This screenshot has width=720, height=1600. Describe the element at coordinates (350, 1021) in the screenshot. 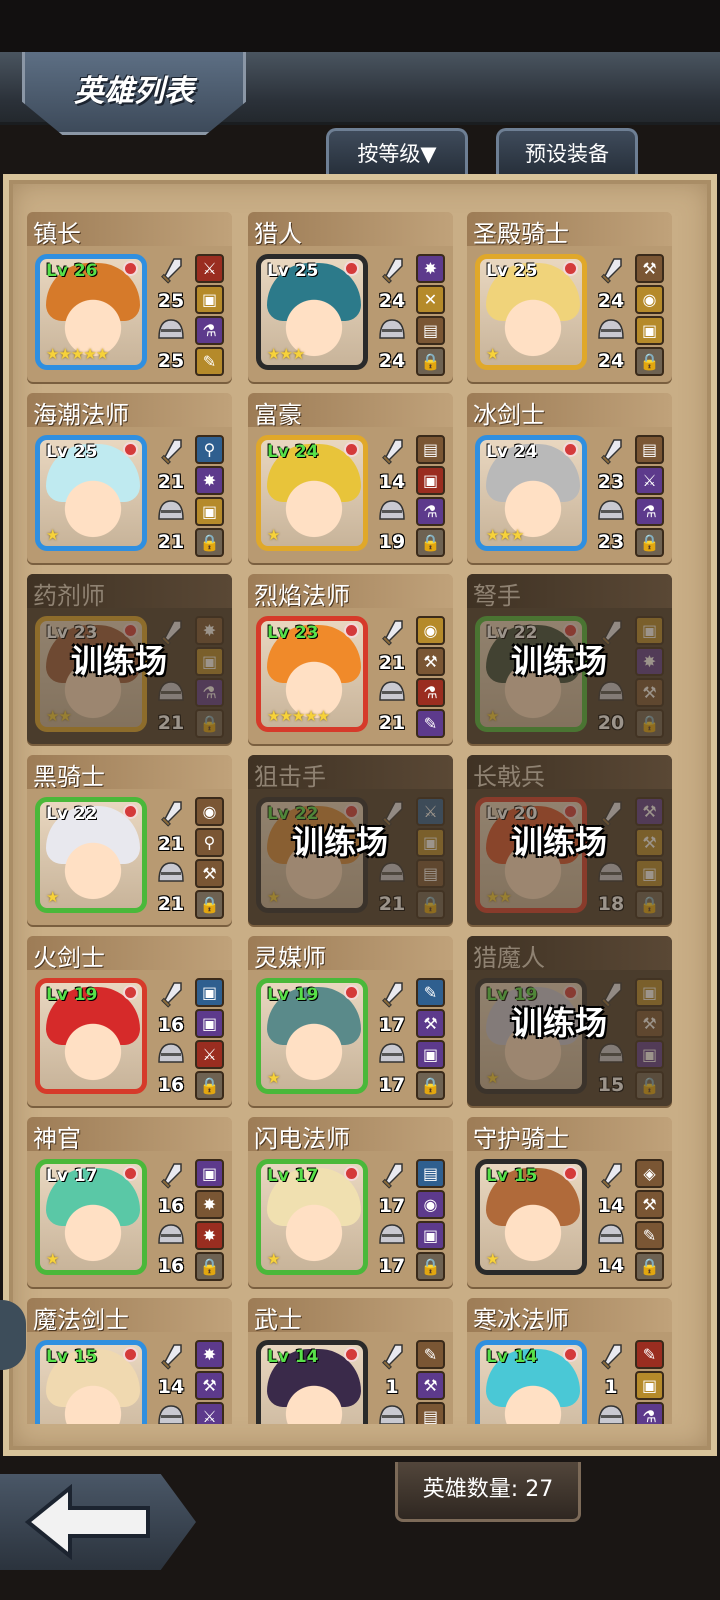

I see `hero-card: 灵媒师 Lv 19 ★ 17 17 ✎ ⚒ ▣ 🔒` at that location.